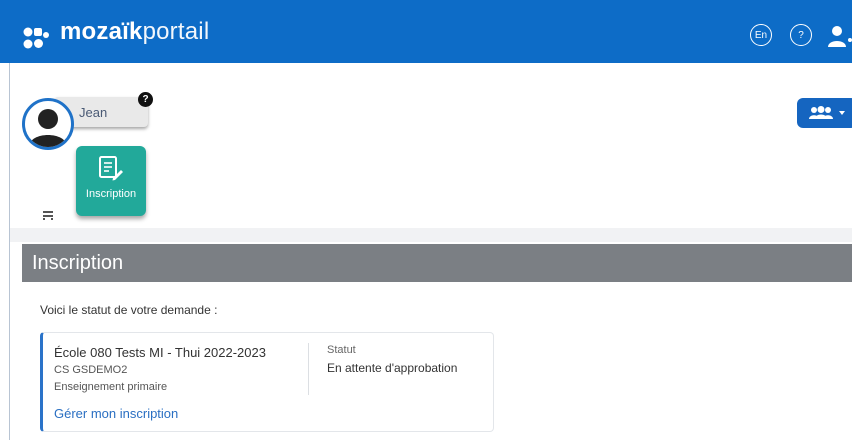  What do you see at coordinates (176, 31) in the screenshot?
I see `brand-light: portail` at bounding box center [176, 31].